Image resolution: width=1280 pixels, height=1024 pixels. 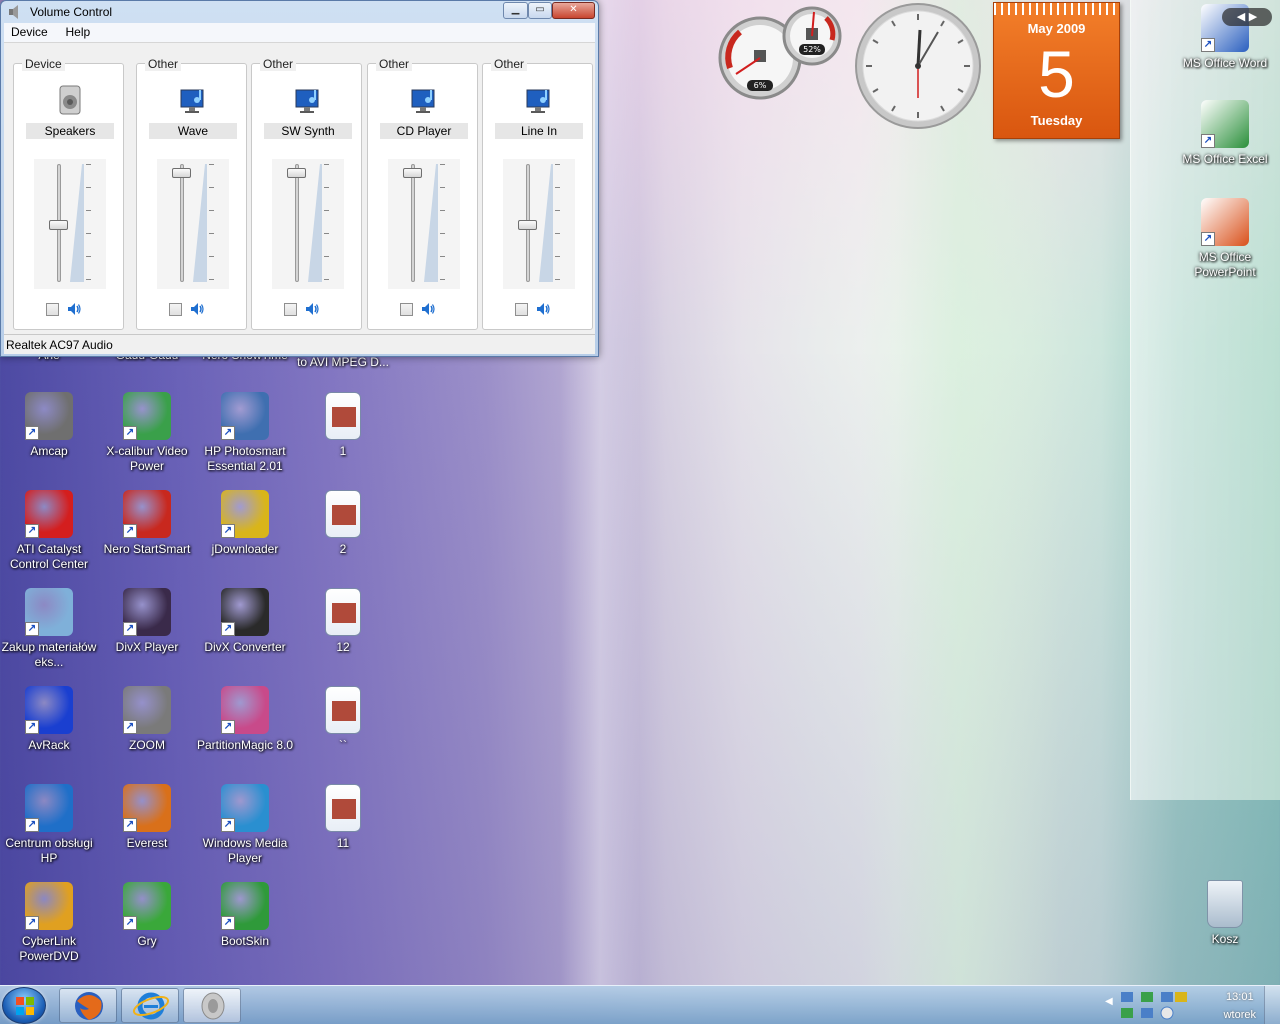 I want to click on cpu-percent: 6%, so click(x=760, y=85).